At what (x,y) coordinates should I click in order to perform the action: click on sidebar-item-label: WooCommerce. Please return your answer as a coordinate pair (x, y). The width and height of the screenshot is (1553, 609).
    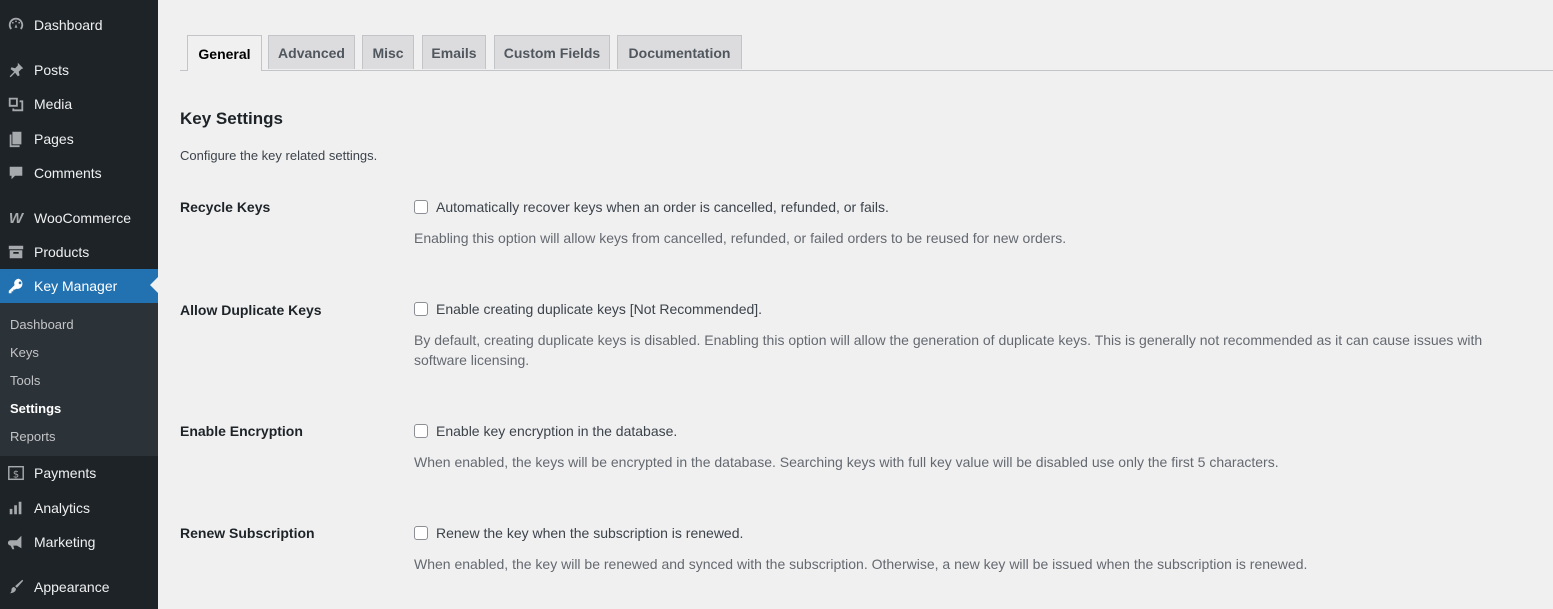
    Looking at the image, I should click on (82, 218).